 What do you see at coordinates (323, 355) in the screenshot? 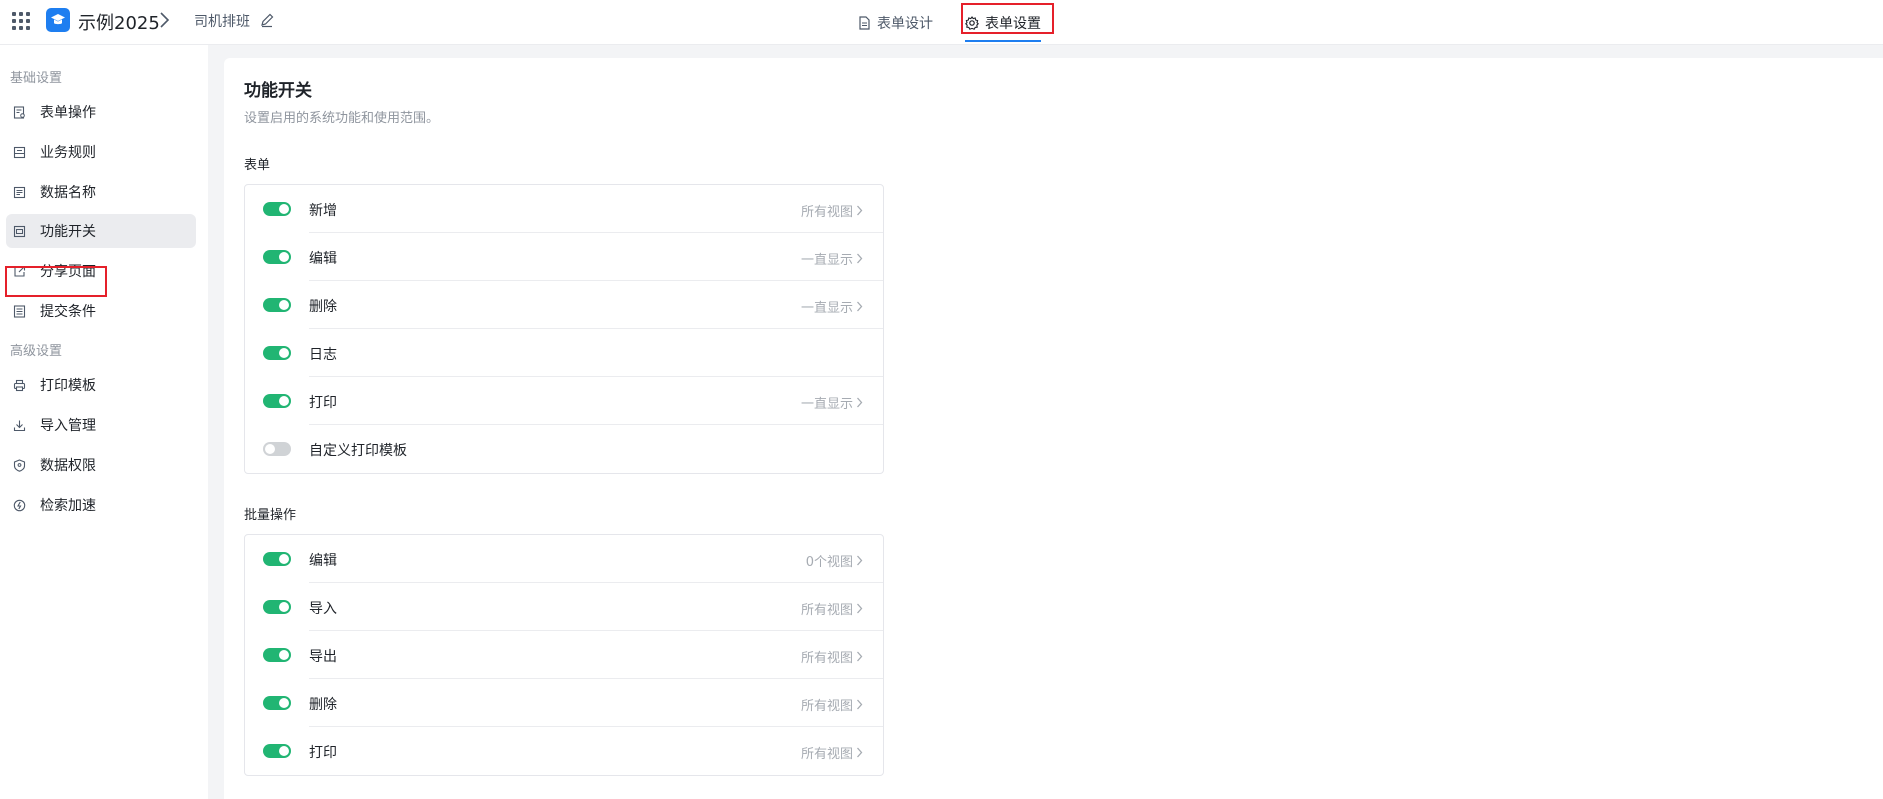
I see `switch-label: 日志` at bounding box center [323, 355].